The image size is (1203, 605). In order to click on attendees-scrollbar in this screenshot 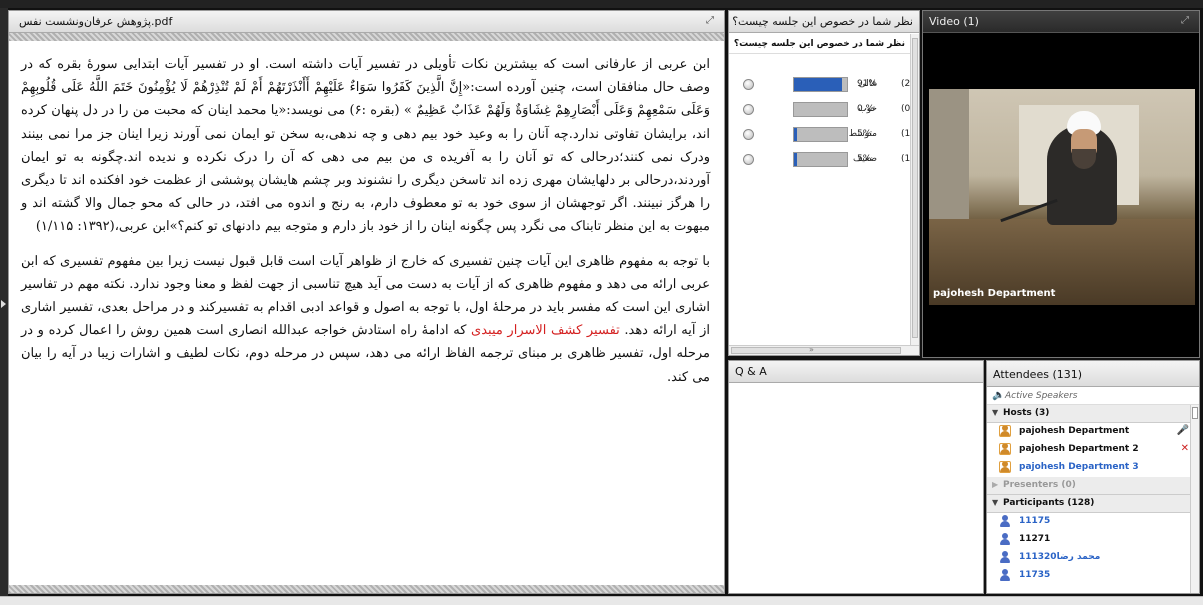, I will do `click(1194, 499)`.